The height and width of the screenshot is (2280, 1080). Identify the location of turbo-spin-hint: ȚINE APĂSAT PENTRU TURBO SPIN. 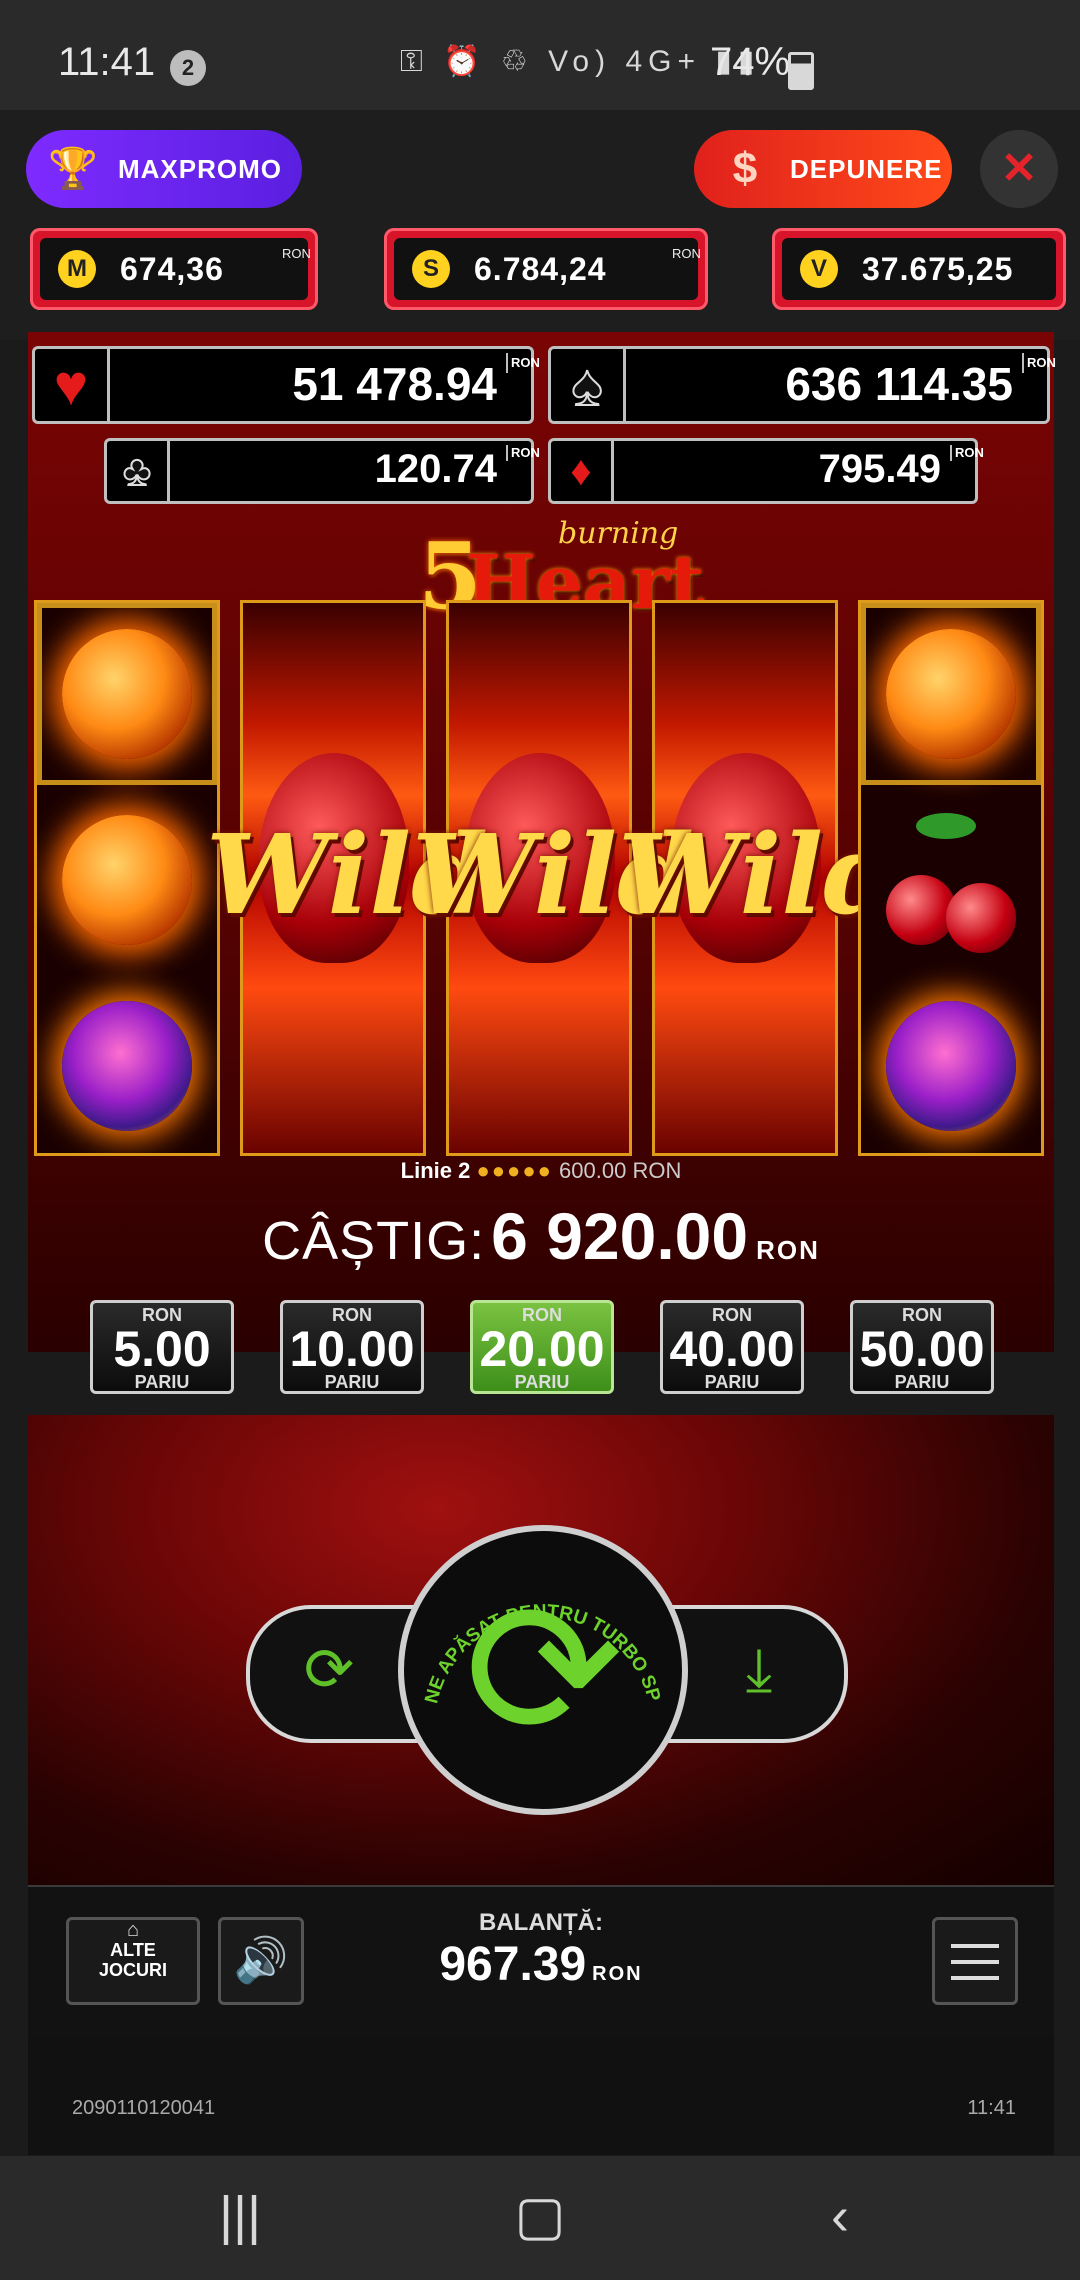
(531, 1615).